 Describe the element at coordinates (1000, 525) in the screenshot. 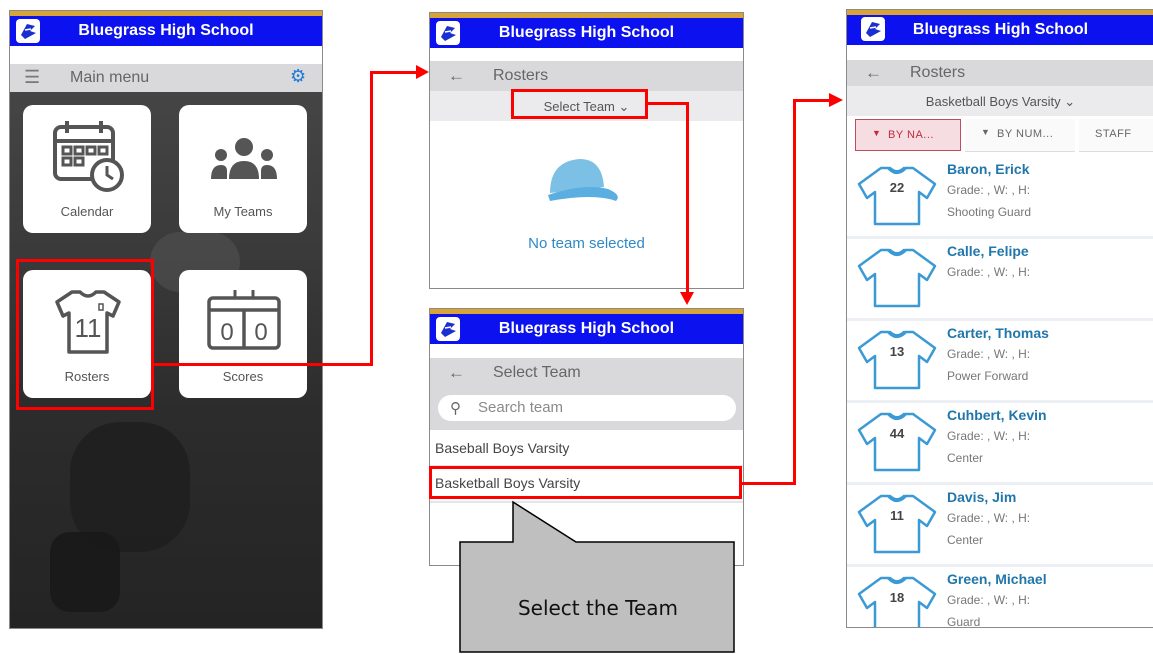

I see `player-row: 11 Davis, Jim Grade: , W: , H: Center` at that location.